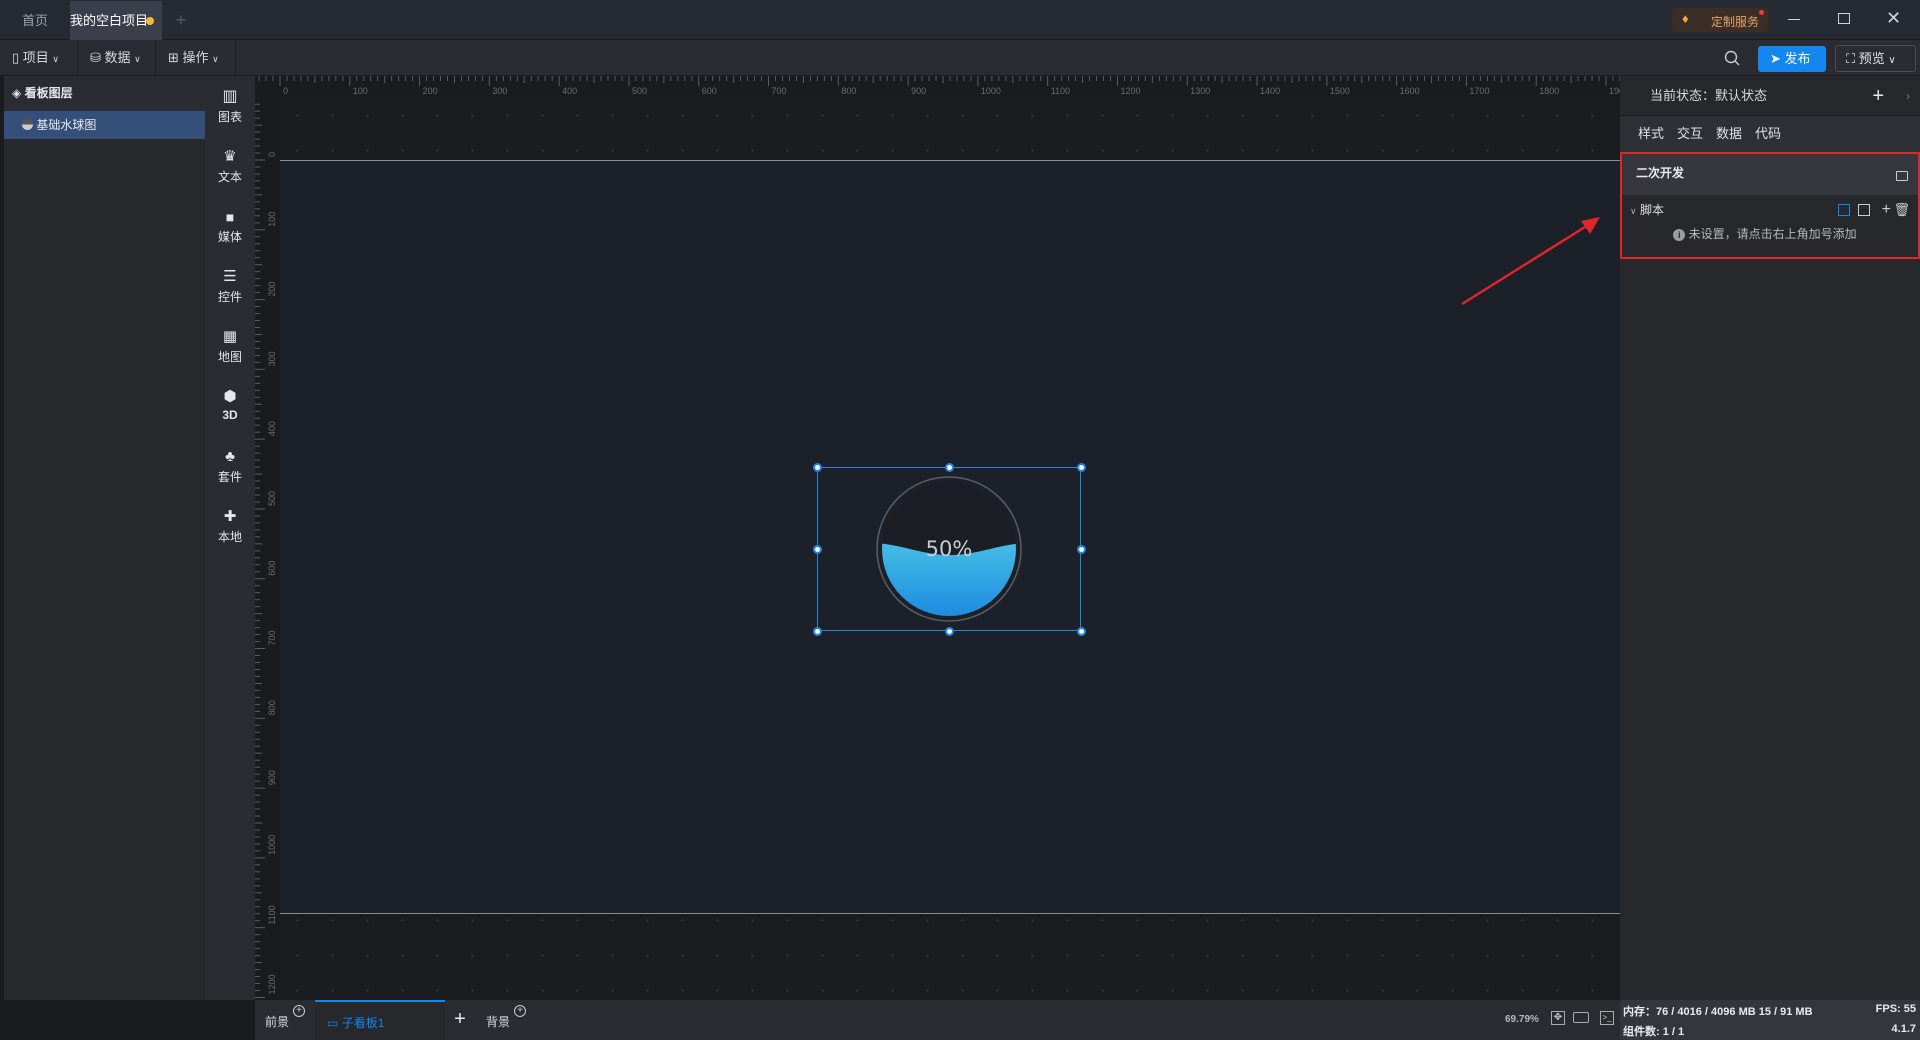 Image resolution: width=1920 pixels, height=1040 pixels. What do you see at coordinates (230, 166) in the screenshot?
I see `tool-text: ♛ 文本` at bounding box center [230, 166].